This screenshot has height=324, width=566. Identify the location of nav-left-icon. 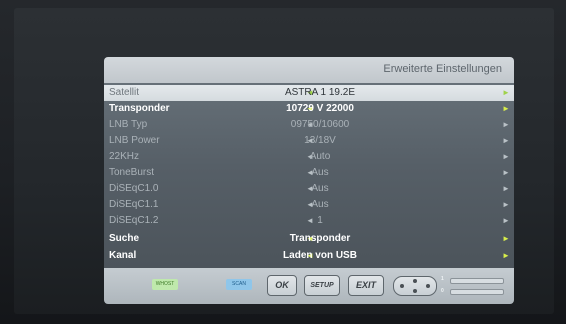
(402, 286).